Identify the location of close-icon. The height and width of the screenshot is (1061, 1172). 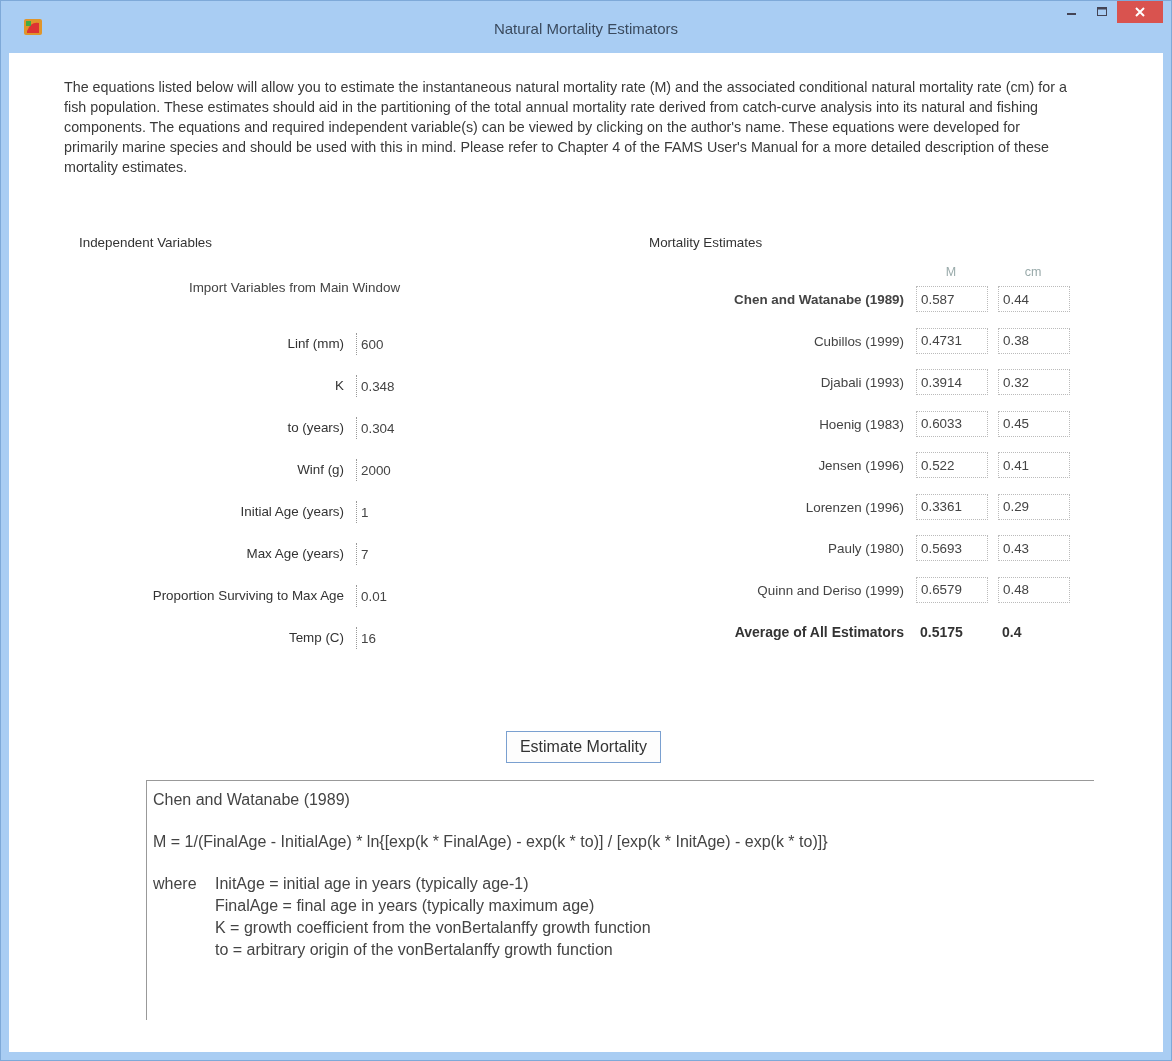
(1140, 12).